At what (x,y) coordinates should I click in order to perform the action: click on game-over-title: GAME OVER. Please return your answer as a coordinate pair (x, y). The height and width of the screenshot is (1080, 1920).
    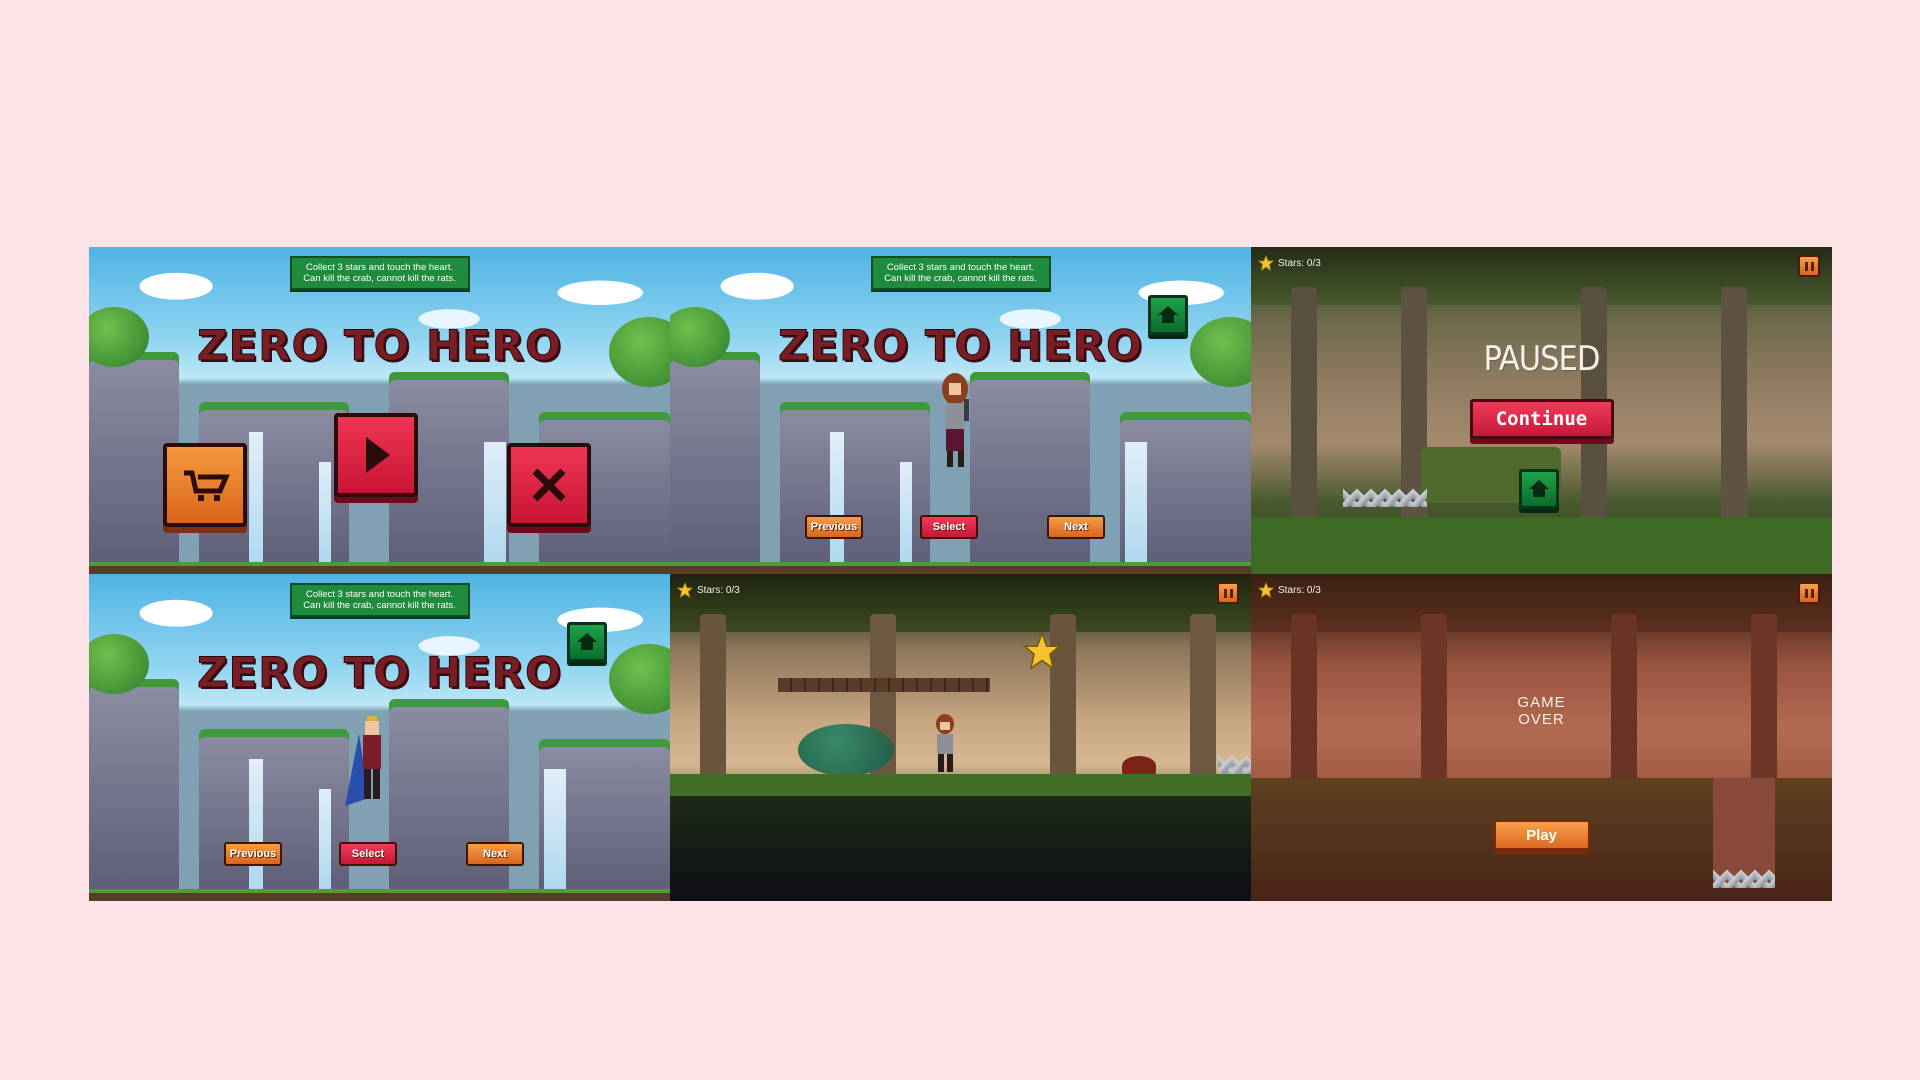
    Looking at the image, I should click on (1541, 711).